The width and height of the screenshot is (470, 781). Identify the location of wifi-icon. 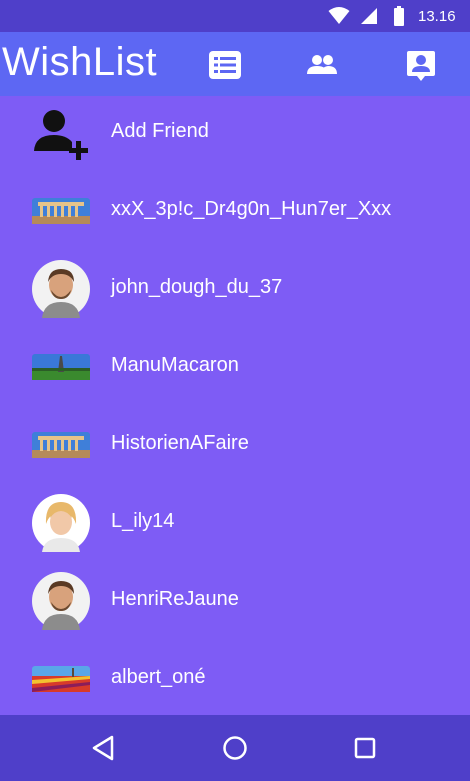
(339, 15).